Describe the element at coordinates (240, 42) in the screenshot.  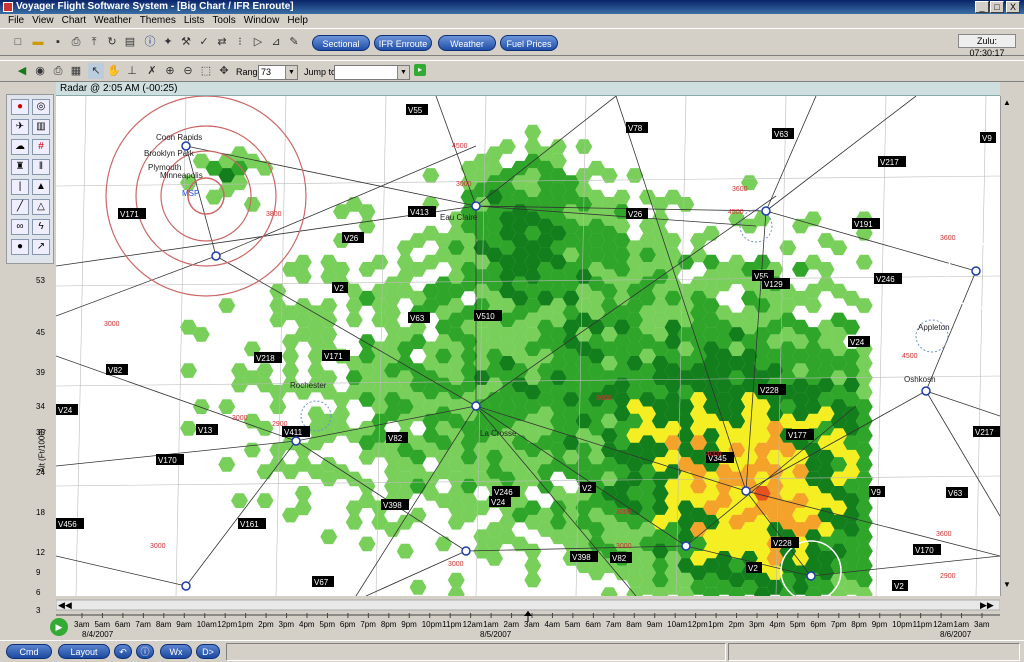
I see `waypoint-icon: ⁝` at that location.